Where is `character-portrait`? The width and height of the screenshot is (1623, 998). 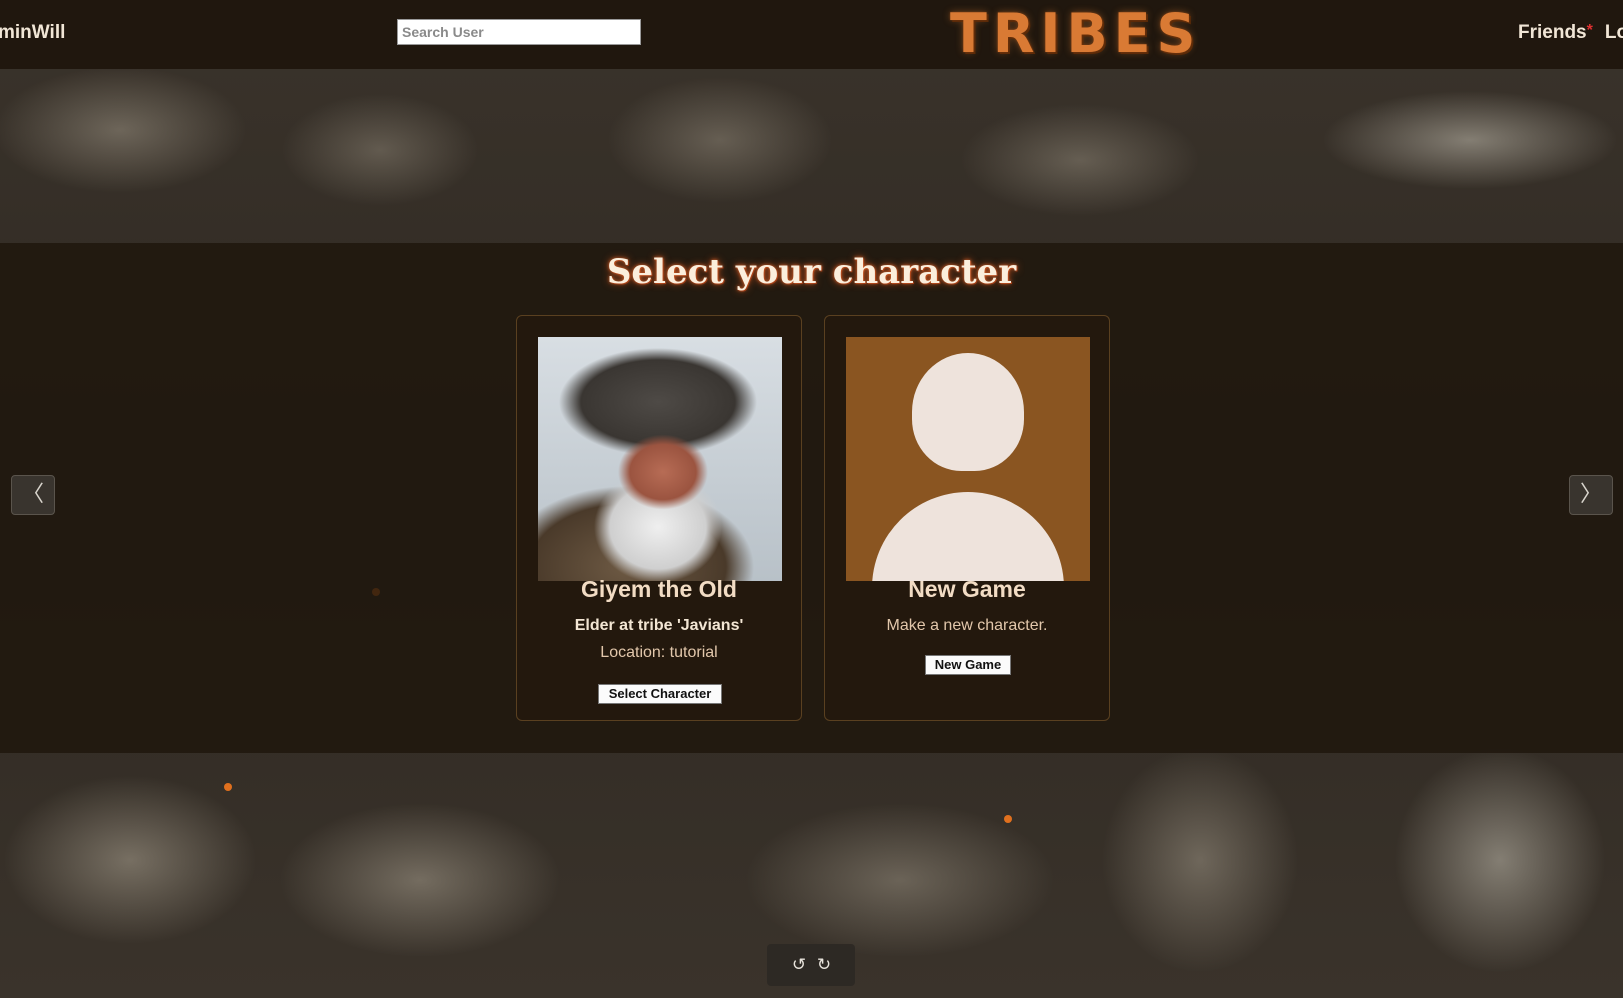 character-portrait is located at coordinates (660, 459).